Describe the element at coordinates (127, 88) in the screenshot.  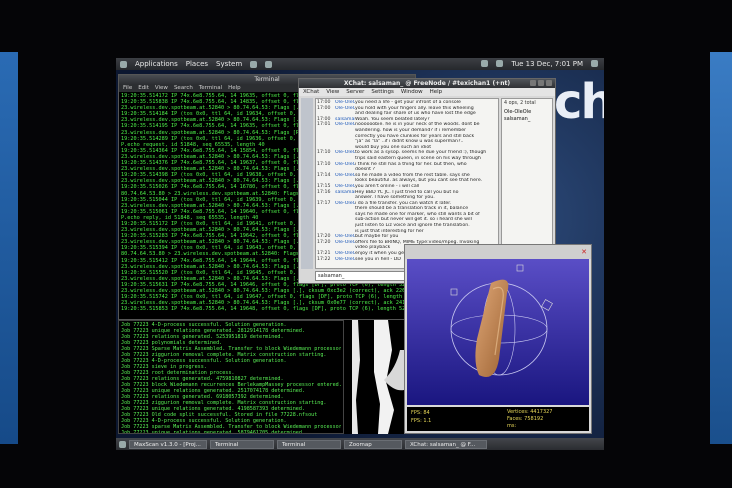
I see `terminal-menu-file: File` at that location.